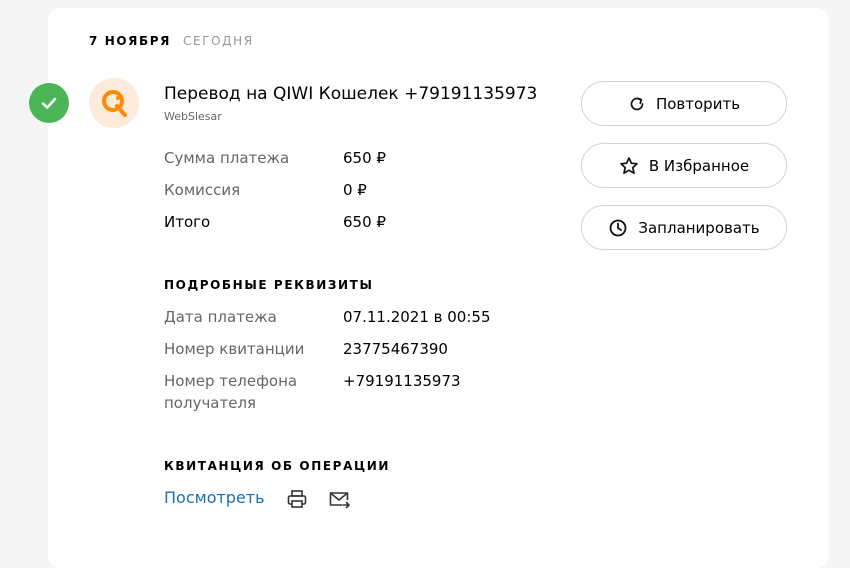  I want to click on qiwi-logo-icon, so click(114, 103).